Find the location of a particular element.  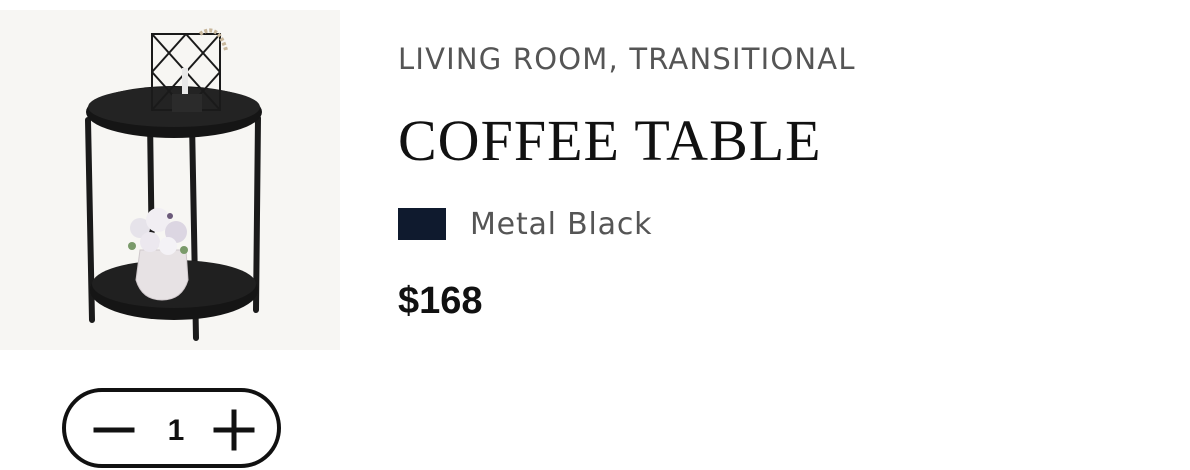

minus-icon is located at coordinates (114, 430).